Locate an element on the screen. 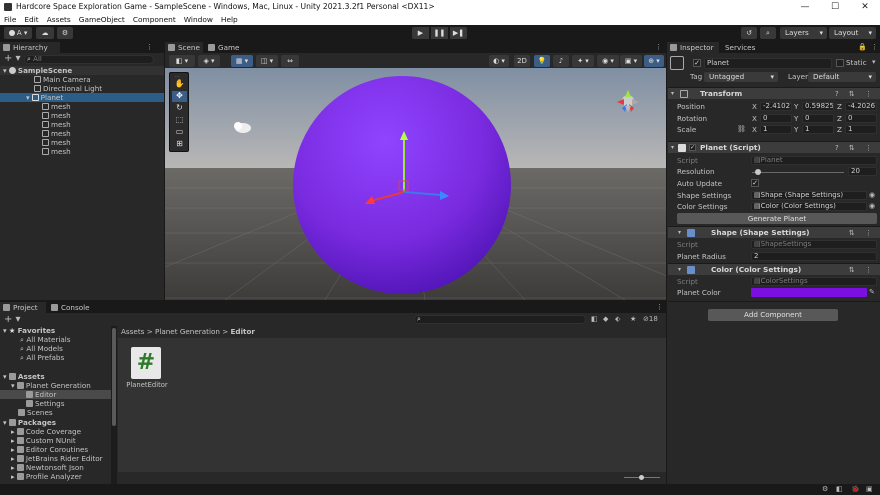 The height and width of the screenshot is (495, 880). position-x-field: -2.41027 is located at coordinates (776, 106).